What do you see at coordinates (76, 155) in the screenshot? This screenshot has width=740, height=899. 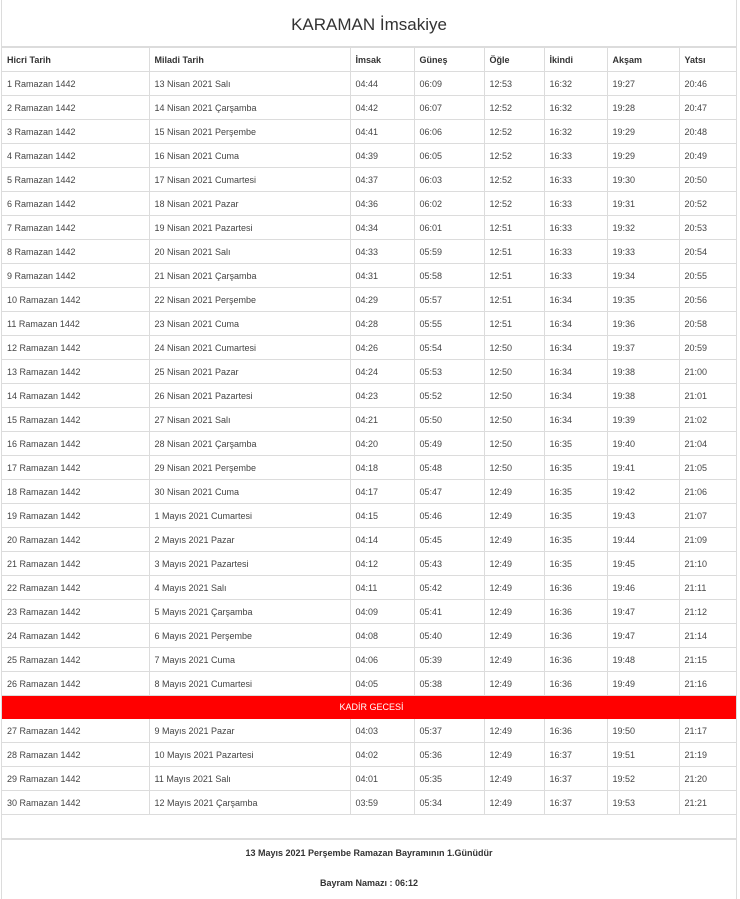 I see `cell-hijri-date: 4 Ramazan 1442` at bounding box center [76, 155].